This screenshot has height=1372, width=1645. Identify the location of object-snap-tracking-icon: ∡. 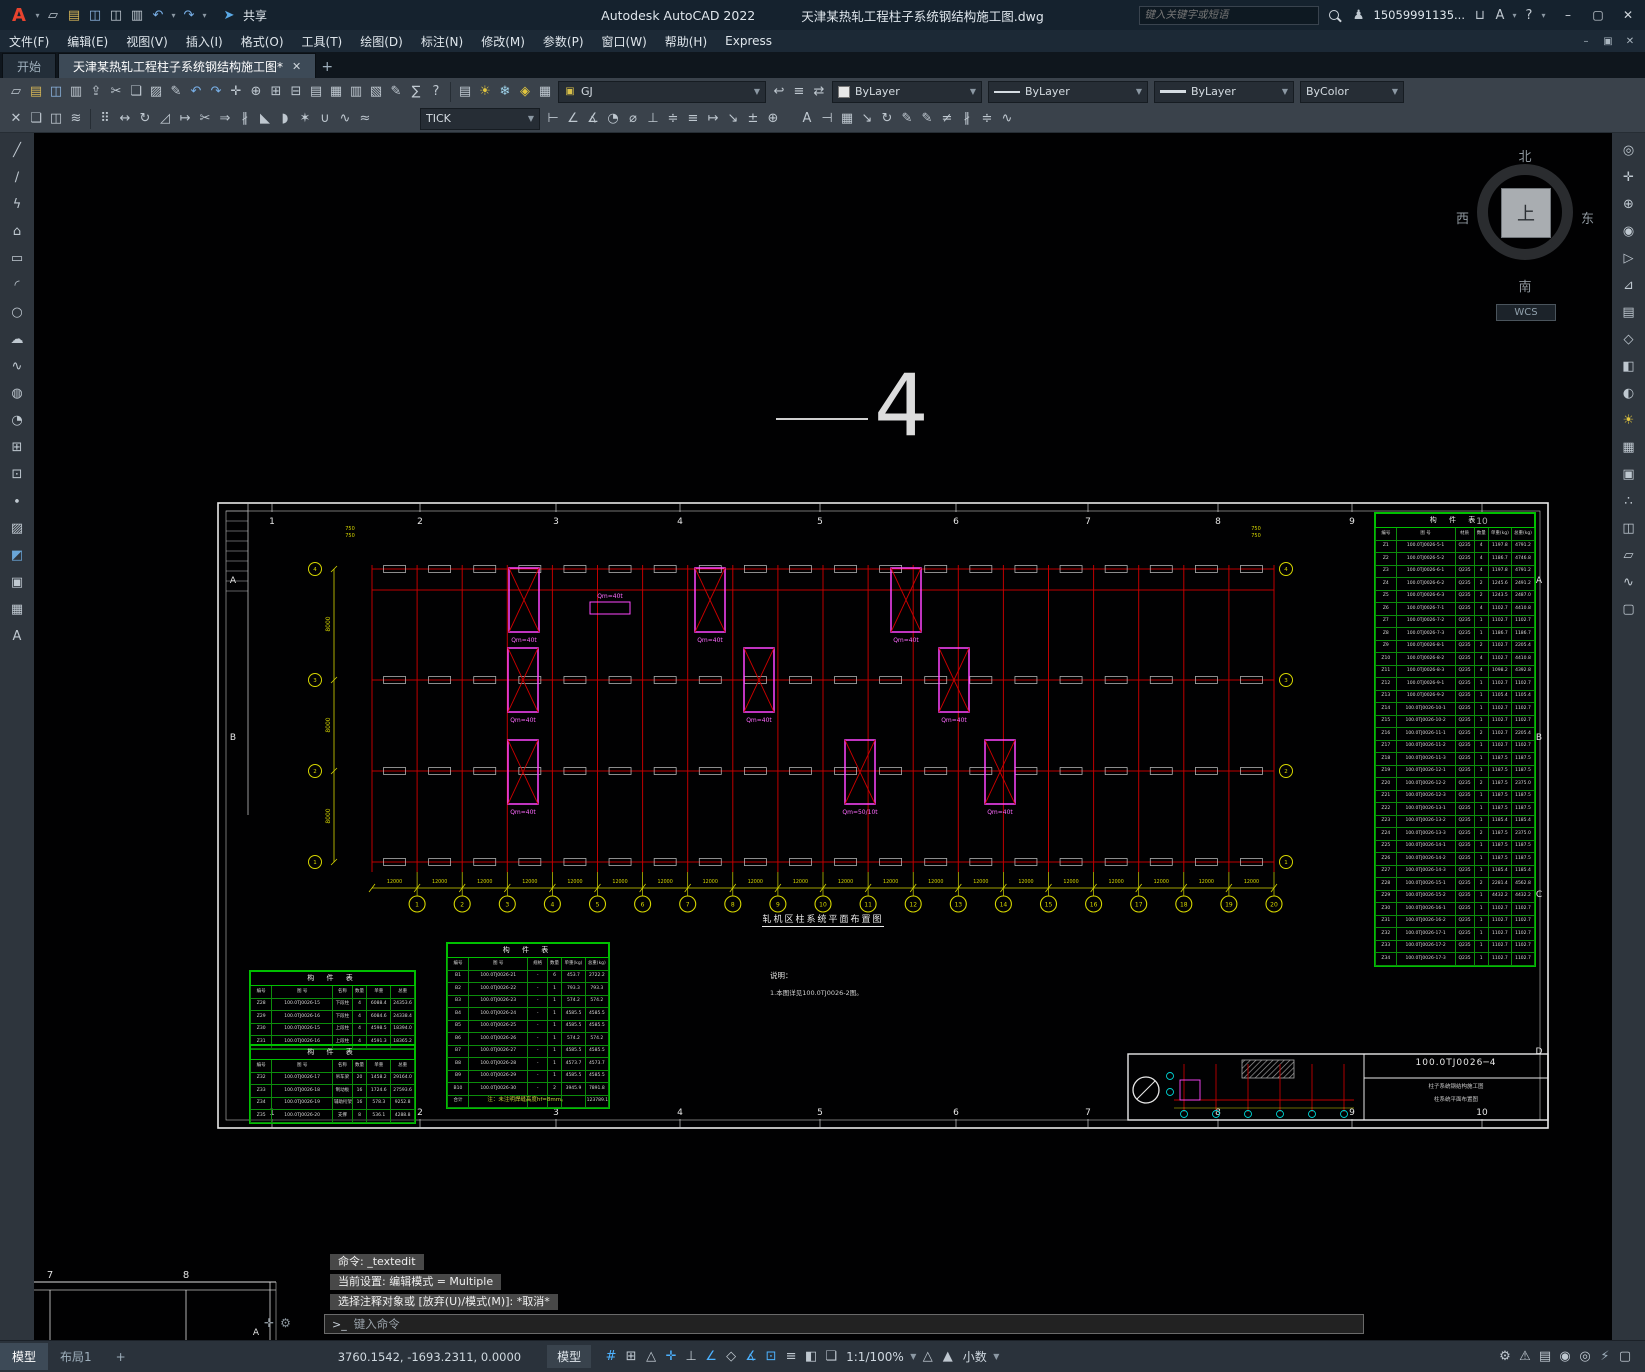
(751, 1357).